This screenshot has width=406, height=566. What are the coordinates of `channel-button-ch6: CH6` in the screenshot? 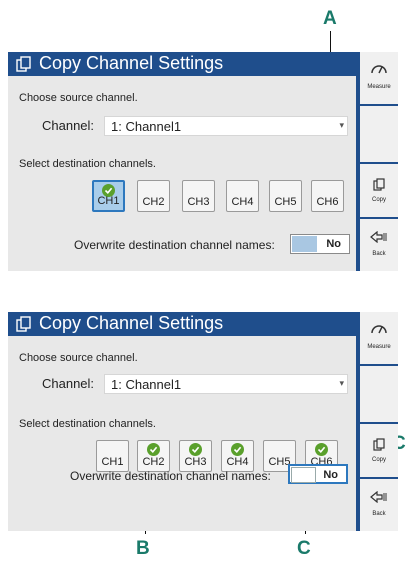 It's located at (327, 196).